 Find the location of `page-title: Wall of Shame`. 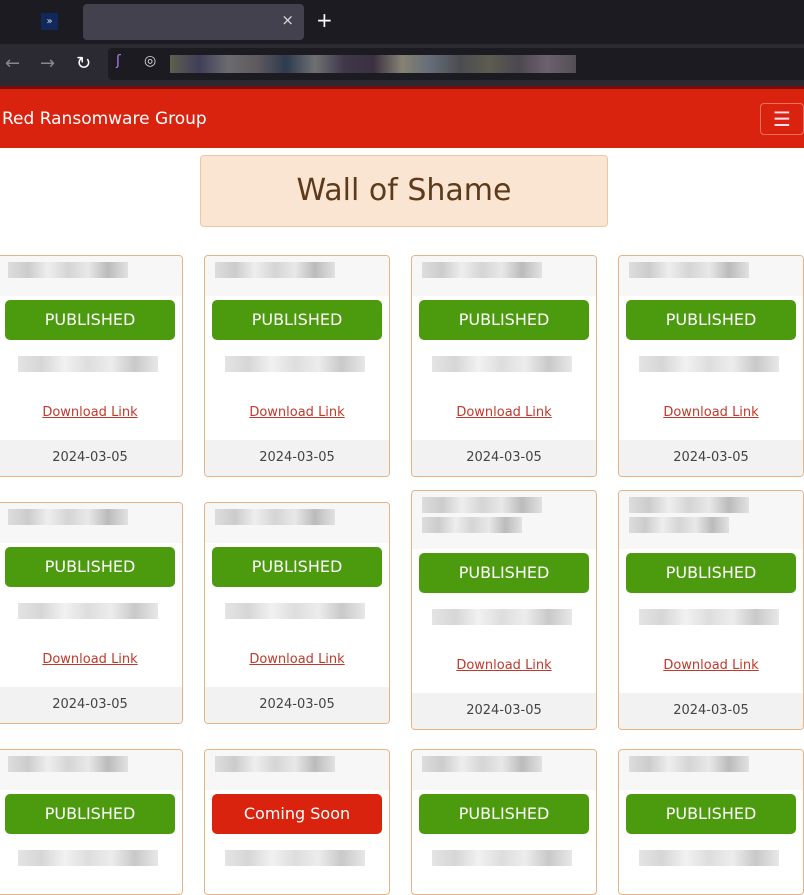

page-title: Wall of Shame is located at coordinates (404, 191).